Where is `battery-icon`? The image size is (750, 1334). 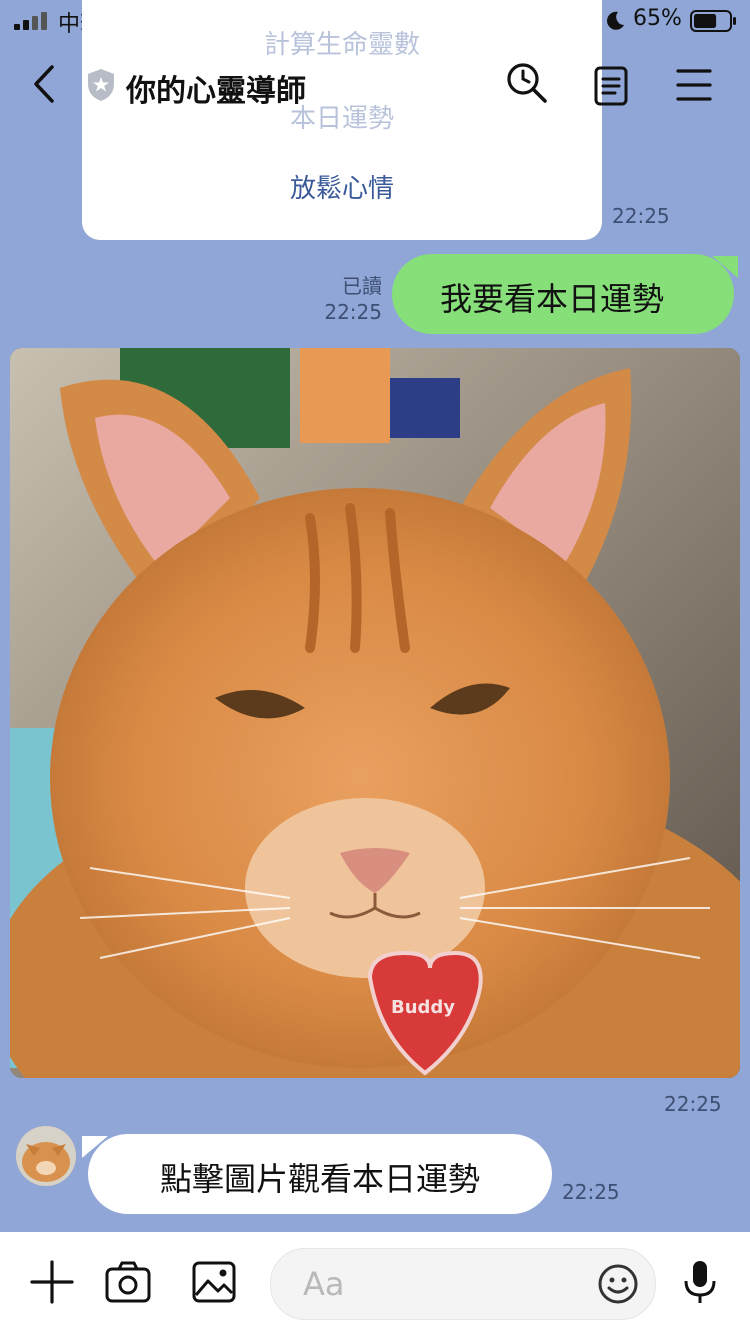 battery-icon is located at coordinates (713, 21).